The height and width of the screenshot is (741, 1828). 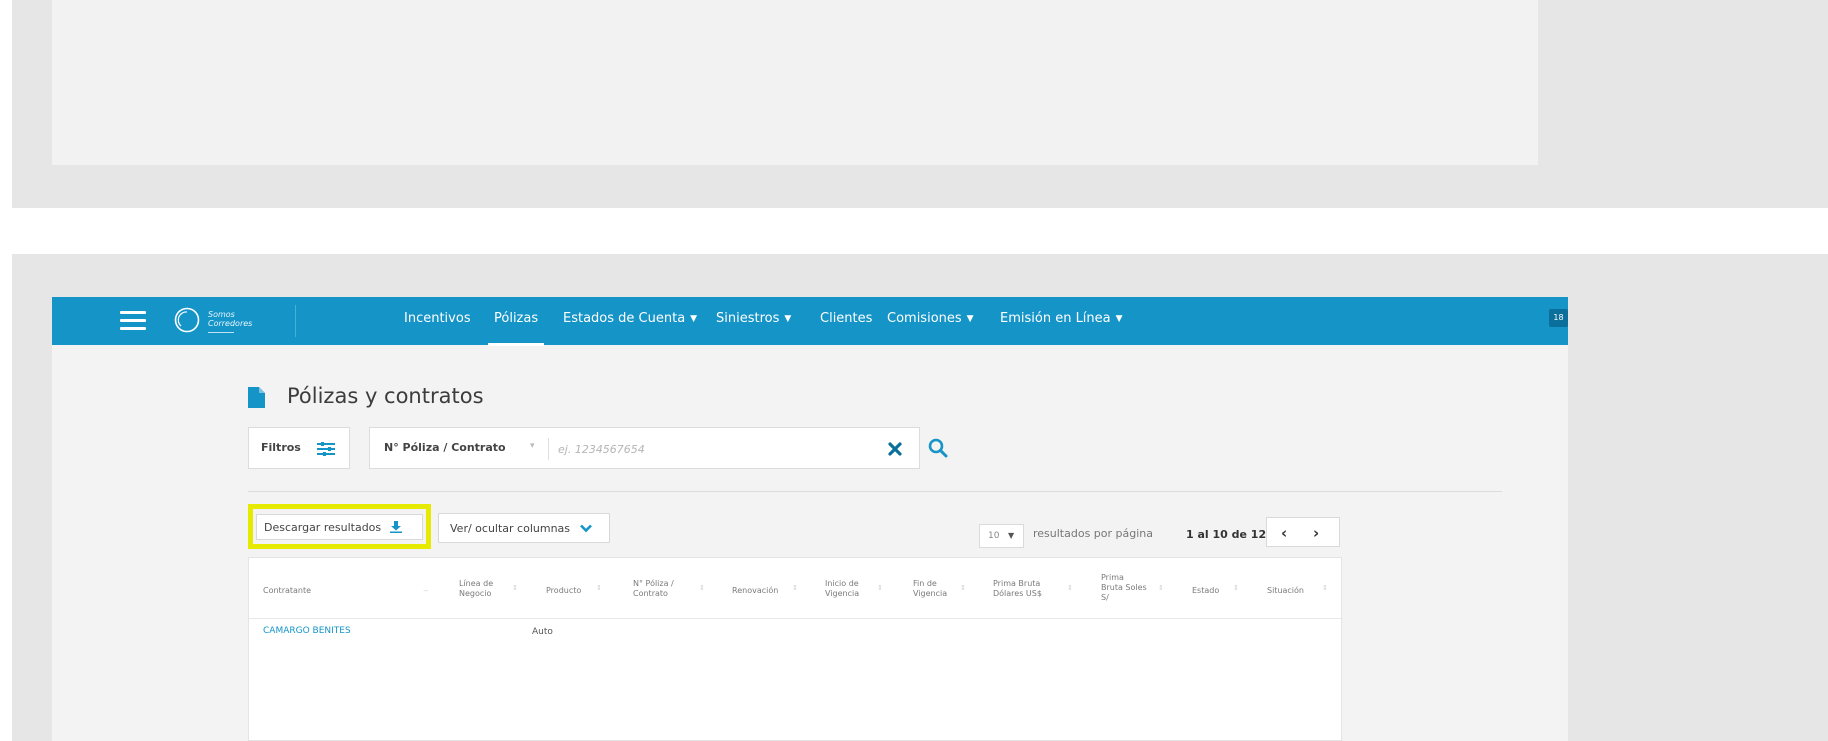 What do you see at coordinates (221, 332) in the screenshot?
I see `brand-underline` at bounding box center [221, 332].